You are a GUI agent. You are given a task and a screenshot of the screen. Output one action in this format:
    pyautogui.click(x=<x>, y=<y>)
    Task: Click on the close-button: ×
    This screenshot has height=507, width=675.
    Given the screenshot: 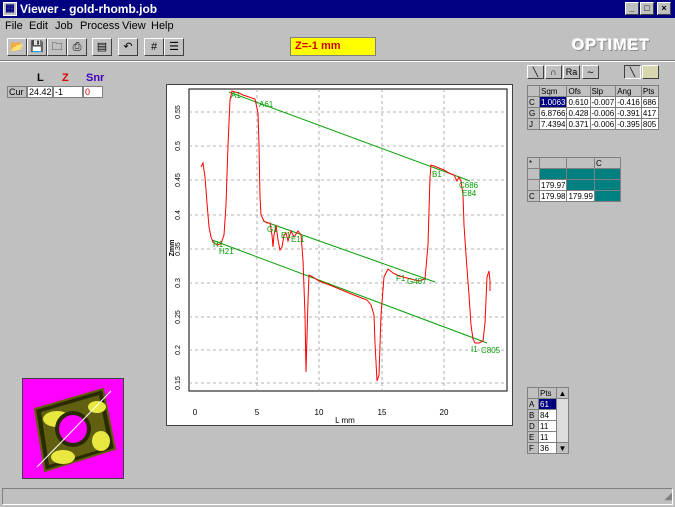 What is the action you would take?
    pyautogui.click(x=664, y=8)
    